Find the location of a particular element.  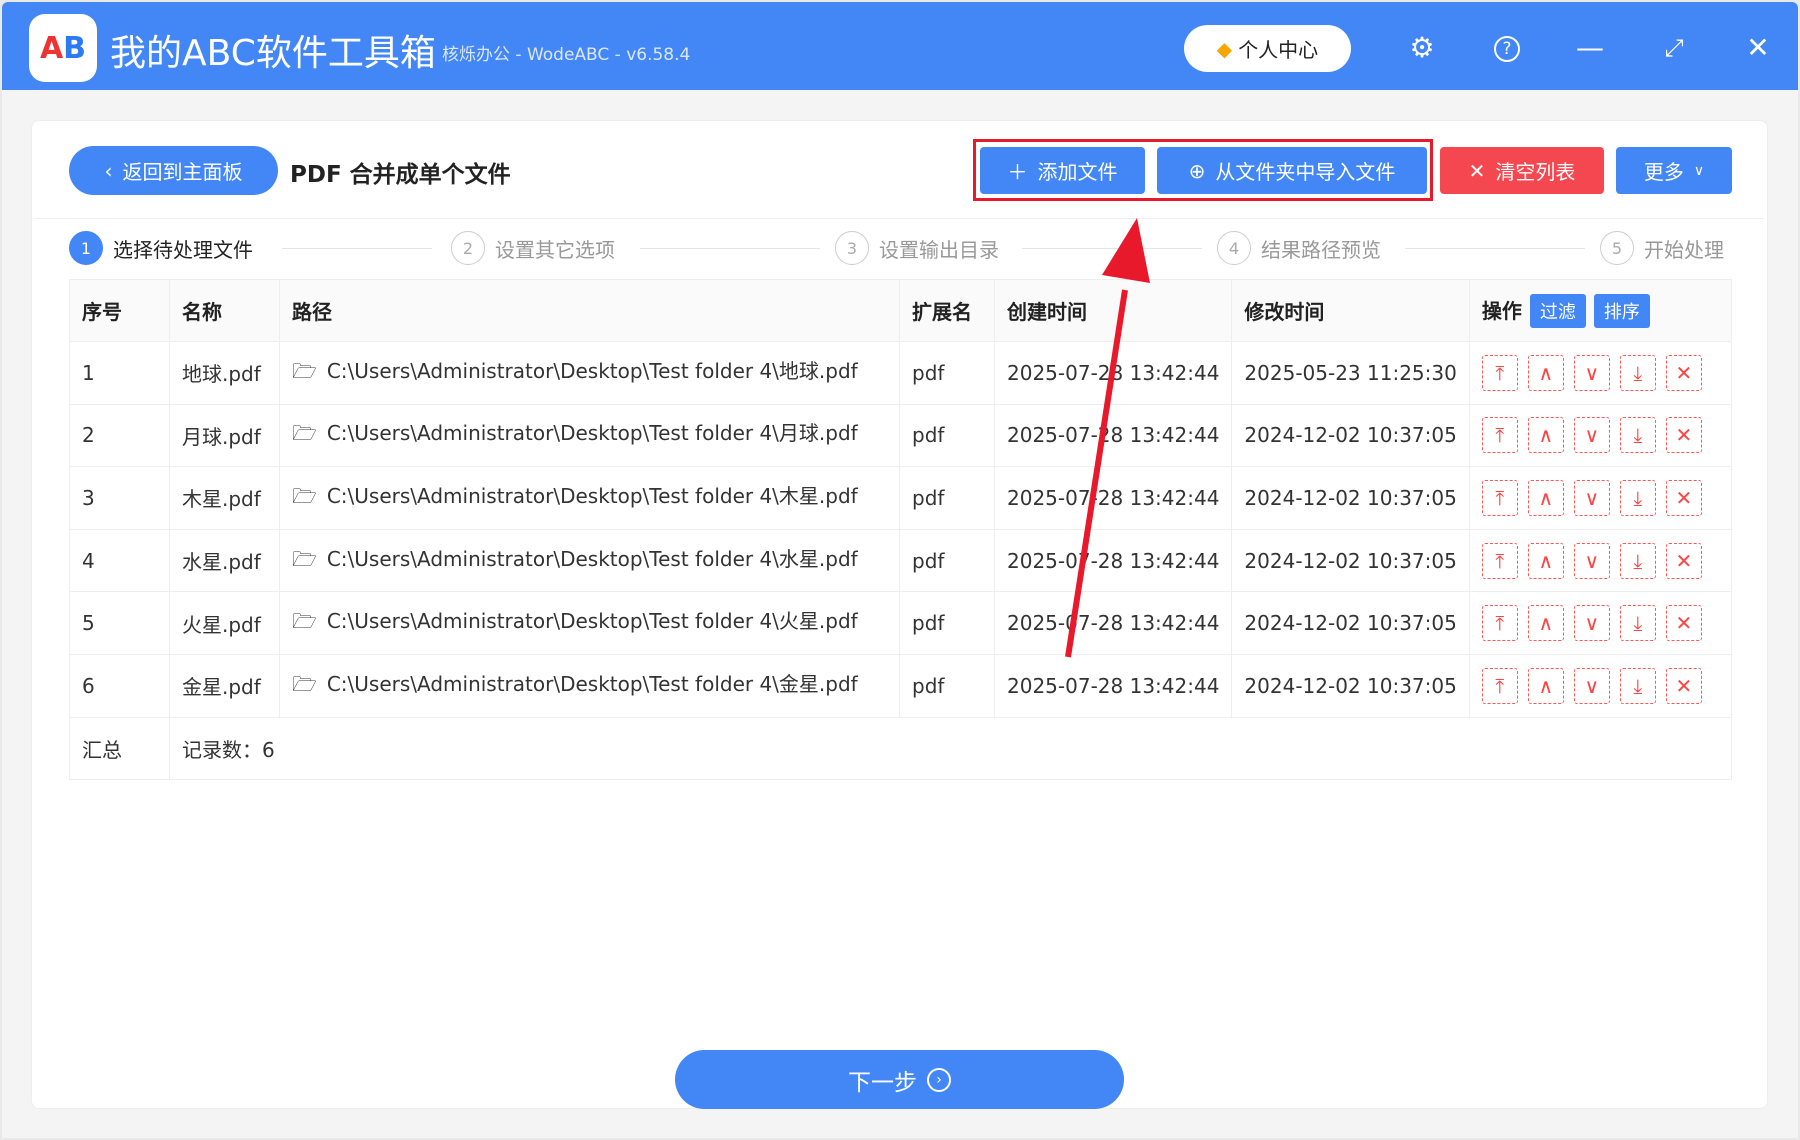

annotation-arrow is located at coordinates (1107, 438).